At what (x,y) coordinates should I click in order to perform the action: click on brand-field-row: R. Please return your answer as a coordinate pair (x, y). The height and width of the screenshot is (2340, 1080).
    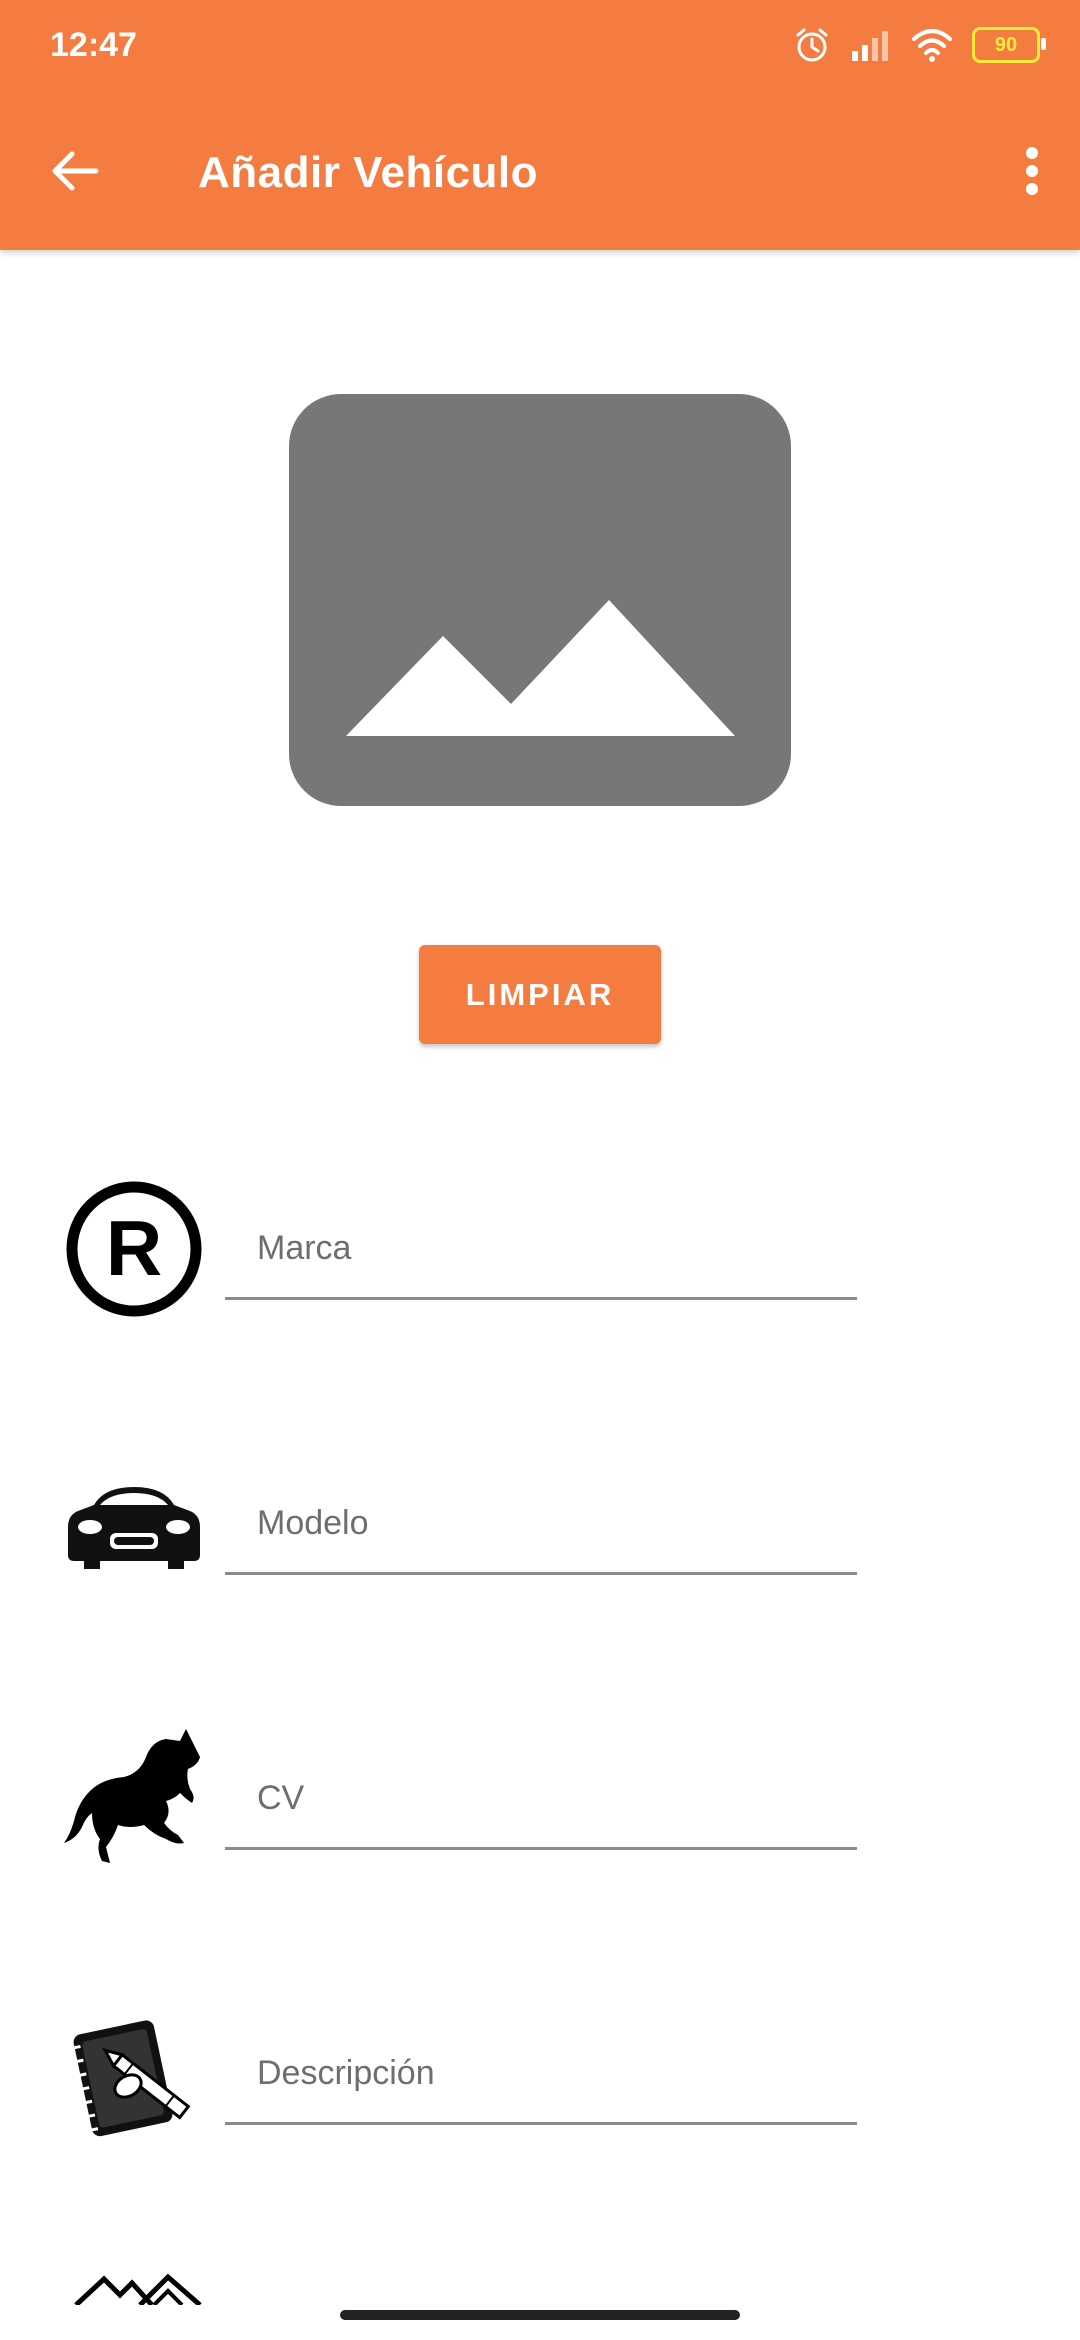
    Looking at the image, I should click on (540, 1250).